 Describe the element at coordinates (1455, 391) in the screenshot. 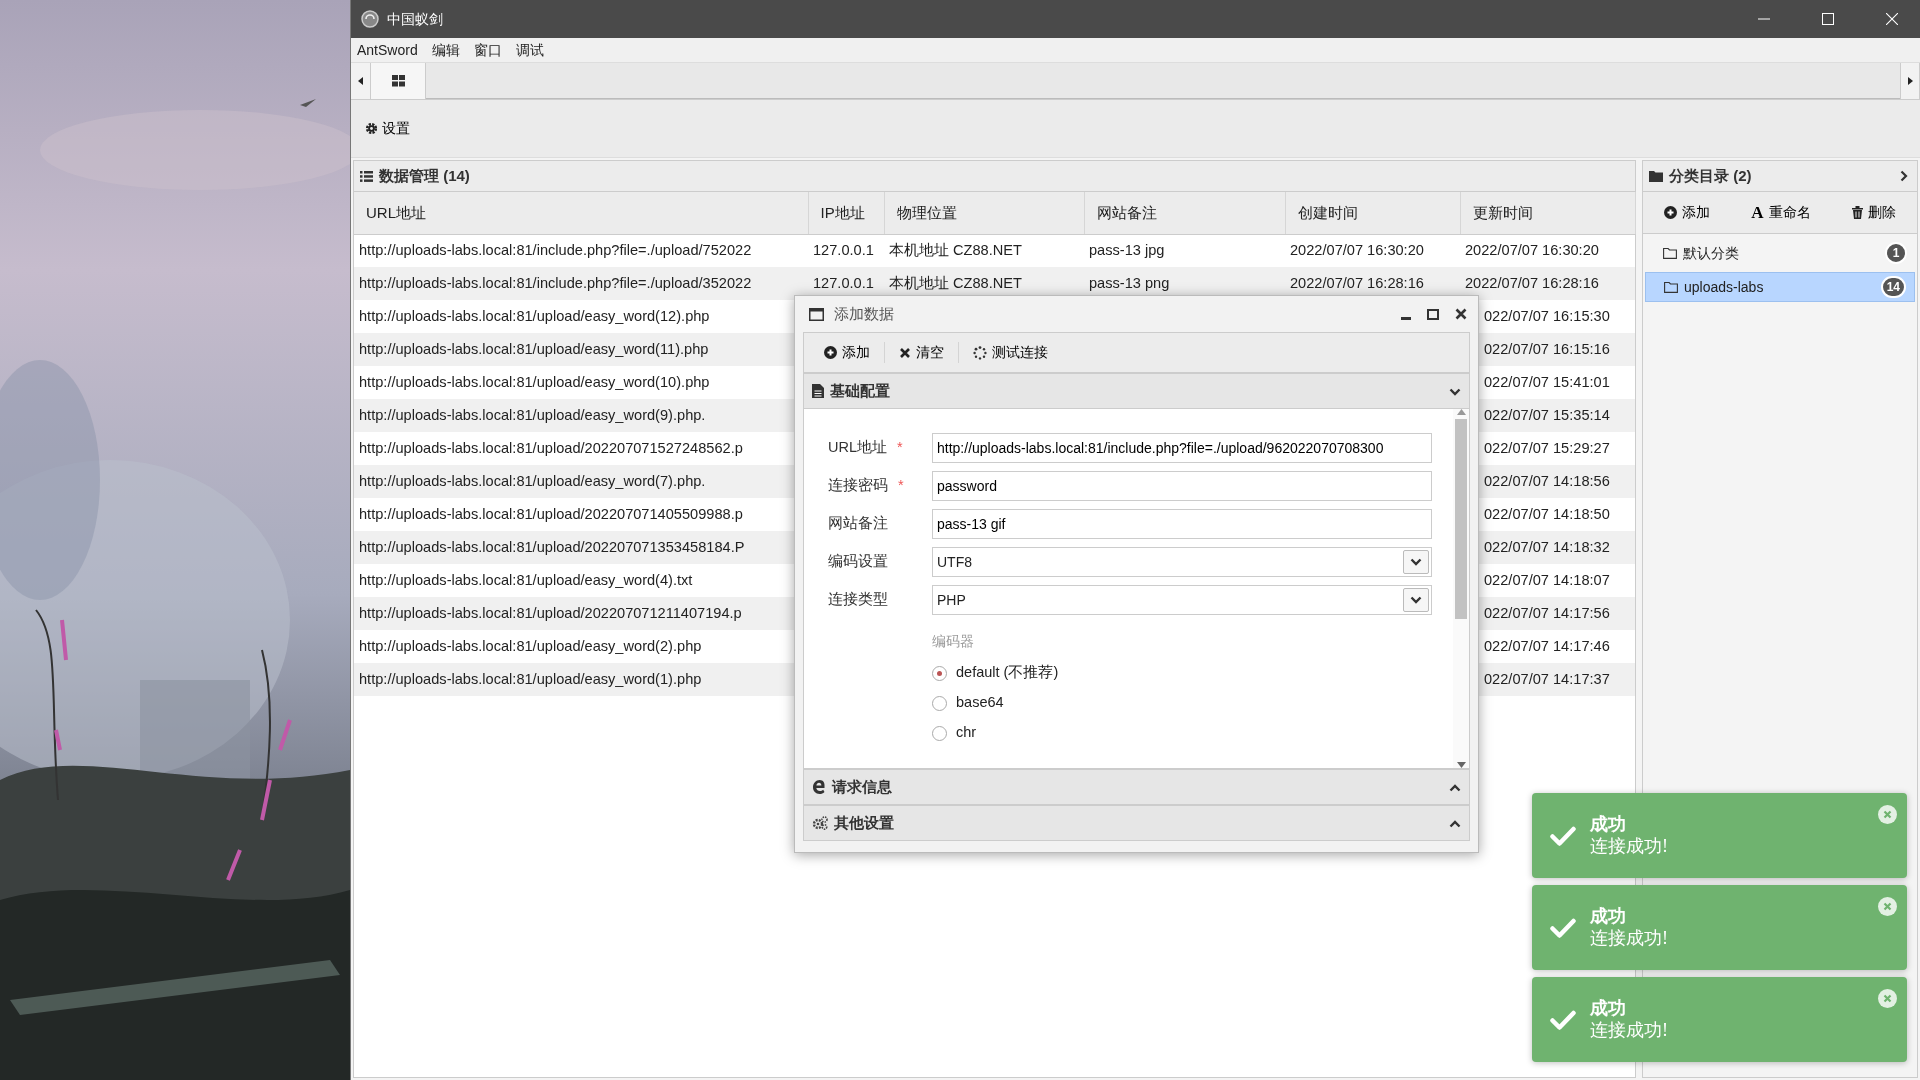

I see `chevron-down-icon` at that location.